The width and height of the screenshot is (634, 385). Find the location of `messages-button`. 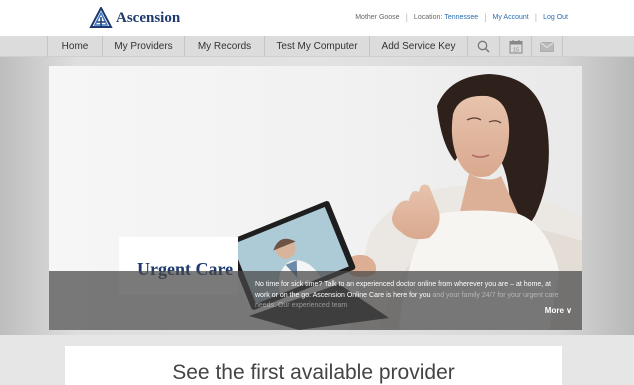

messages-button is located at coordinates (547, 46).